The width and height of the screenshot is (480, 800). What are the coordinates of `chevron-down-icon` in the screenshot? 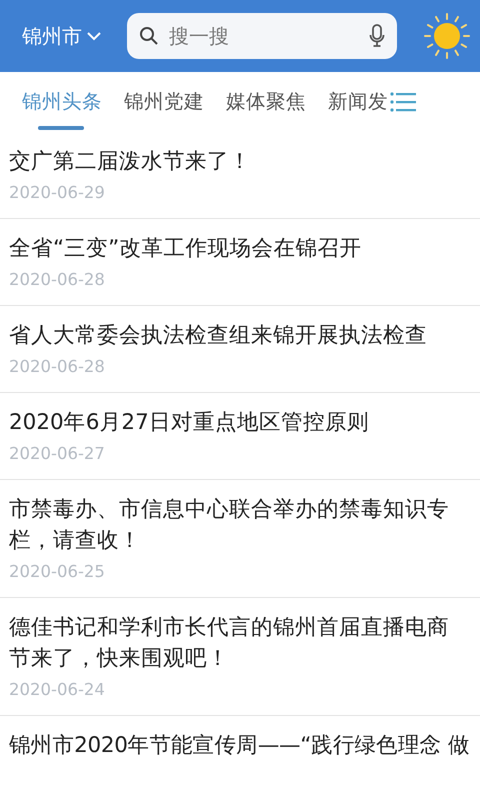 It's located at (94, 36).